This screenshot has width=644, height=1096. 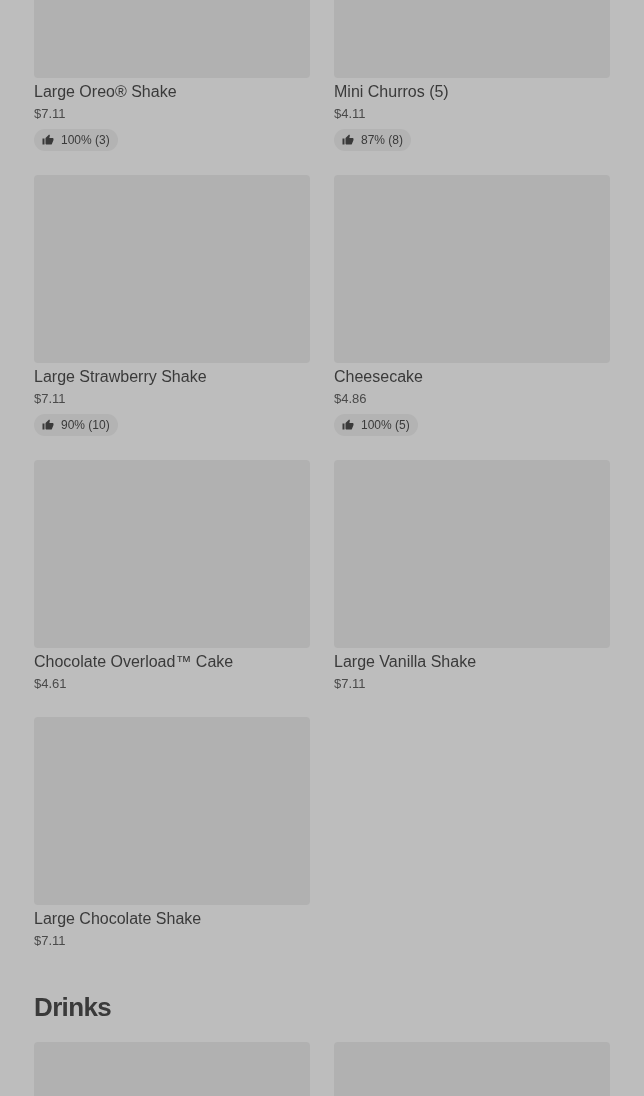 I want to click on item-name: Cheesecake, so click(x=378, y=377).